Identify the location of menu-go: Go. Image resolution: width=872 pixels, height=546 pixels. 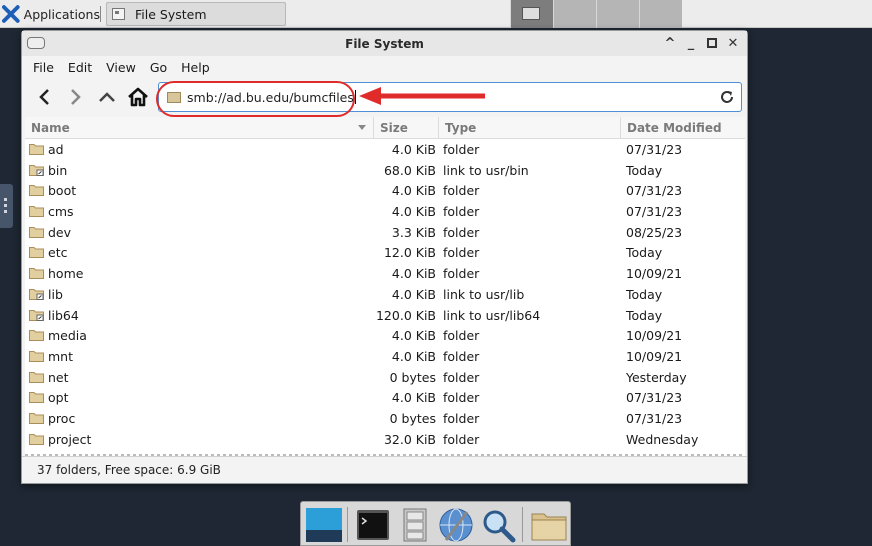
(158, 67).